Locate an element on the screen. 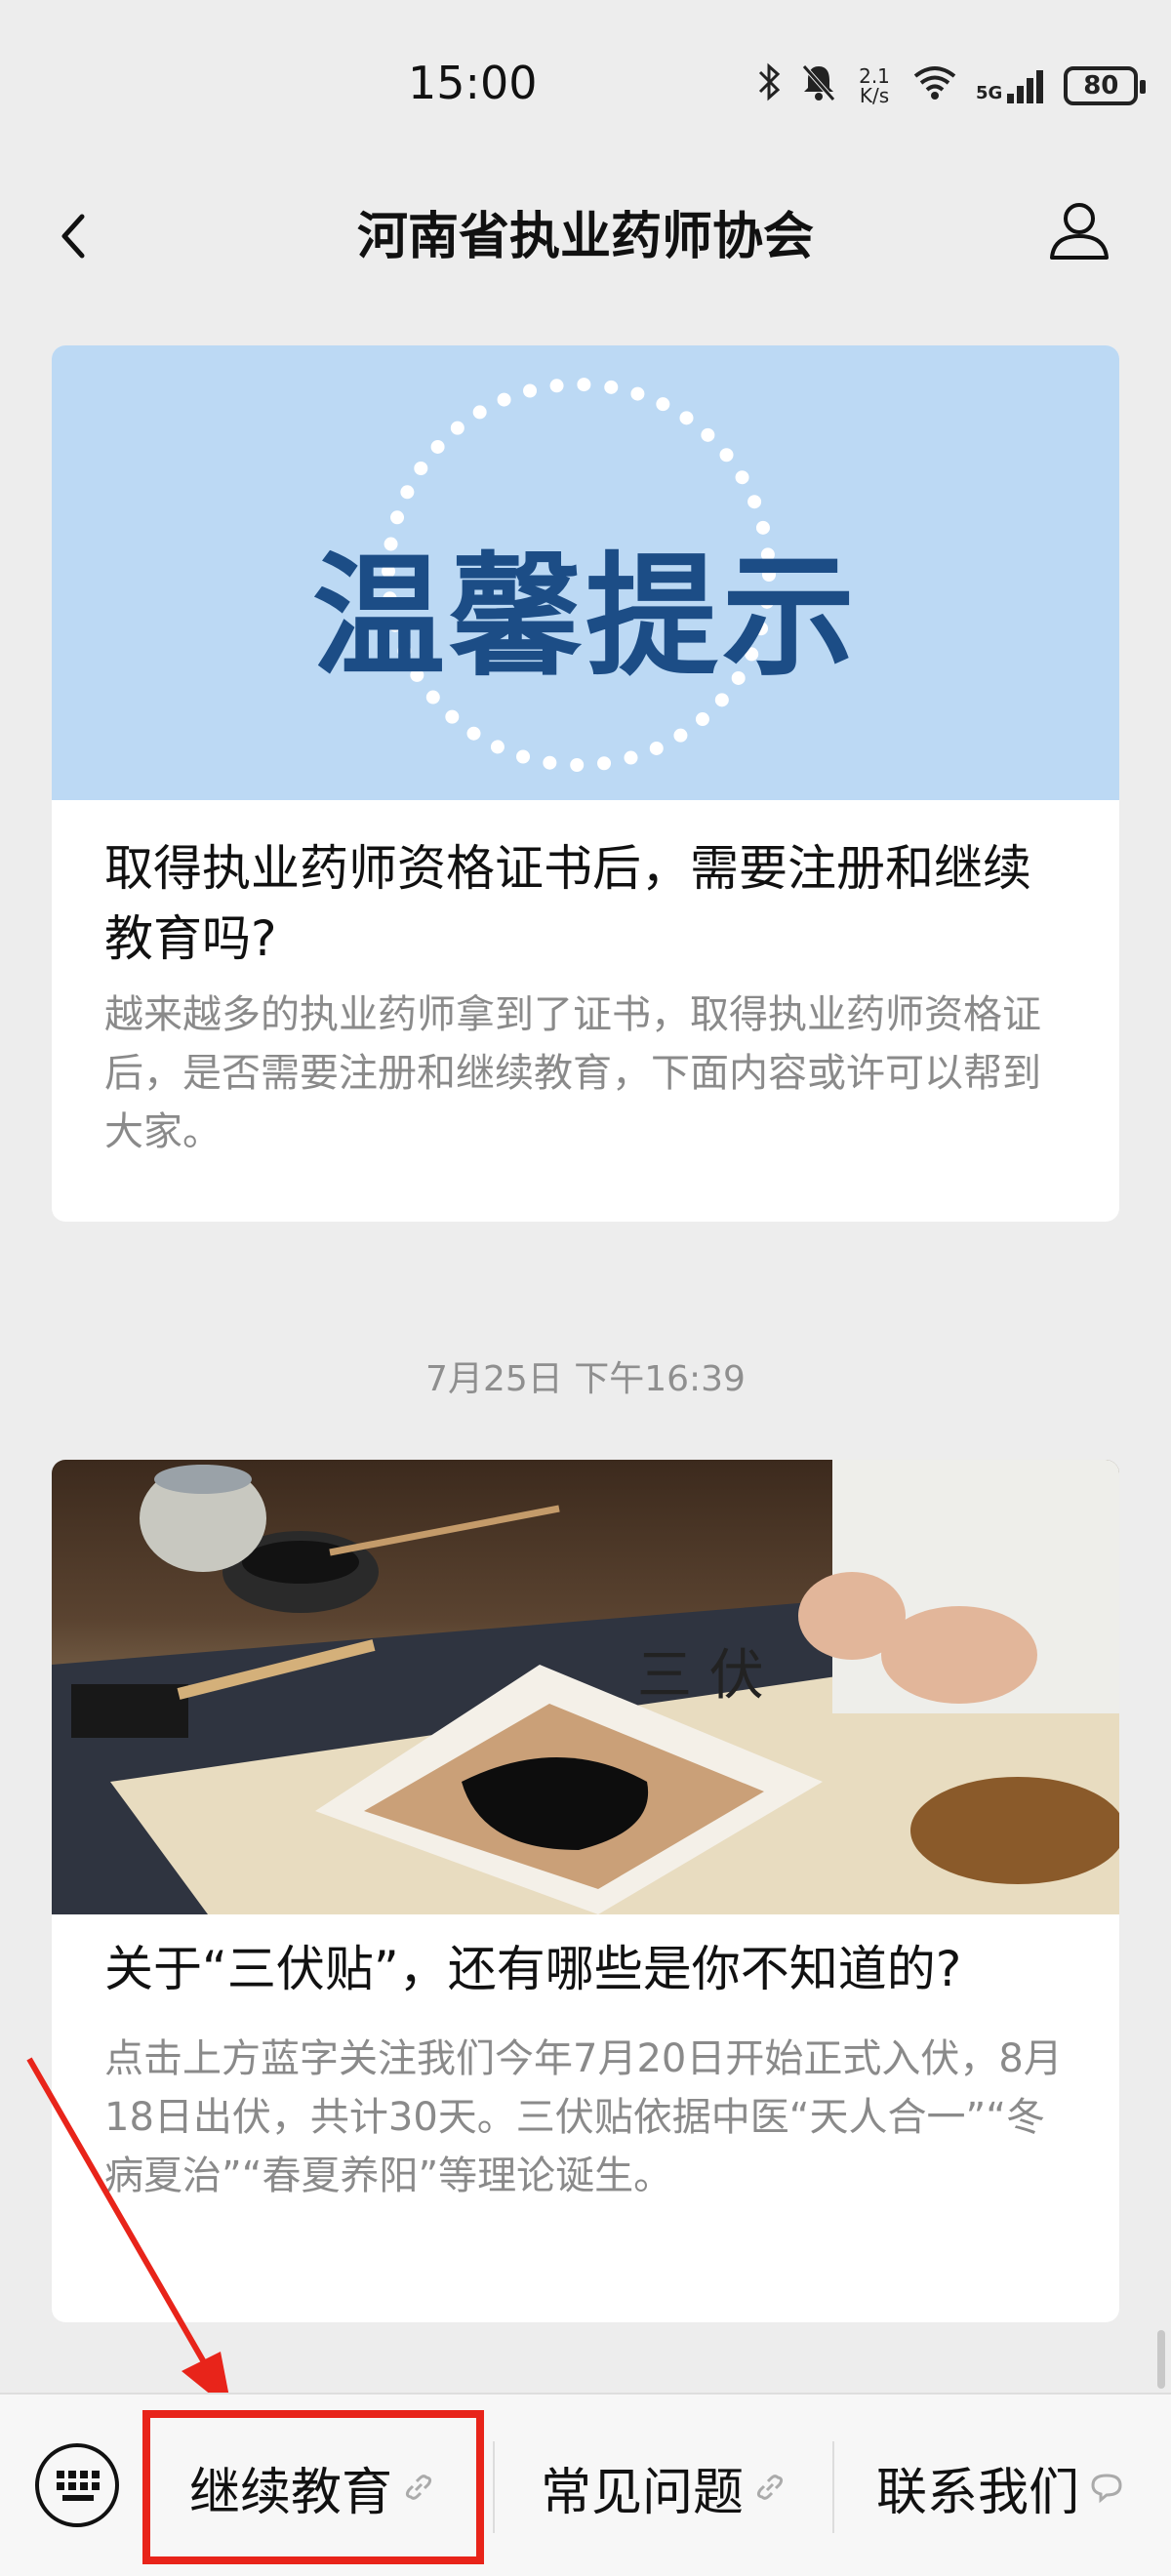 The height and width of the screenshot is (2576, 1171). status-icons: 2.1 K/s 5G 80 is located at coordinates (952, 85).